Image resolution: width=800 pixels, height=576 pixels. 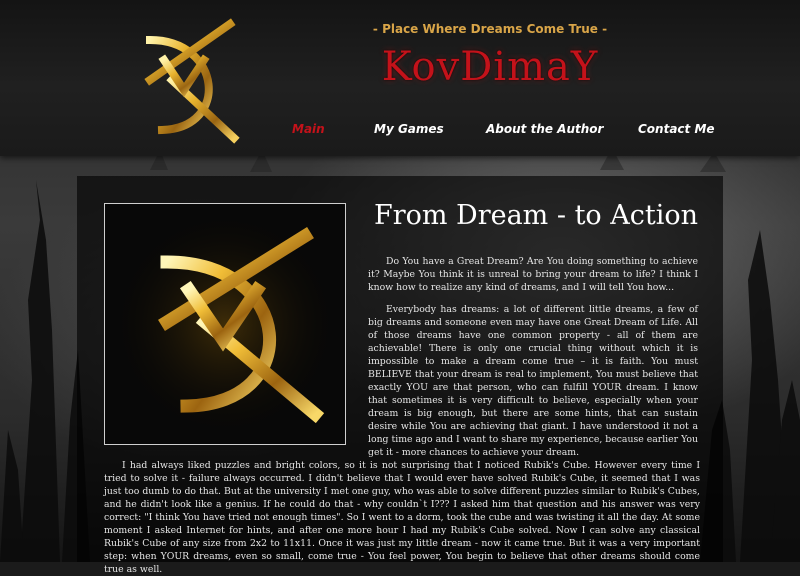 What do you see at coordinates (182, 80) in the screenshot?
I see `kdy-logo` at bounding box center [182, 80].